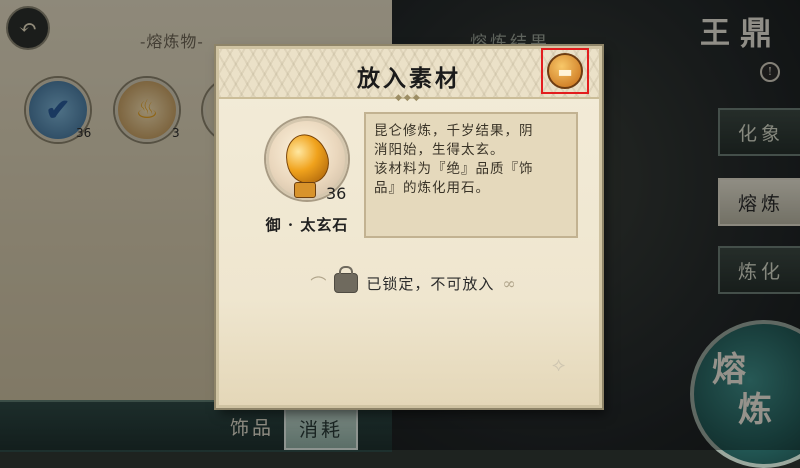 This screenshot has height=468, width=800. Describe the element at coordinates (307, 159) in the screenshot. I see `gem-icon` at that location.